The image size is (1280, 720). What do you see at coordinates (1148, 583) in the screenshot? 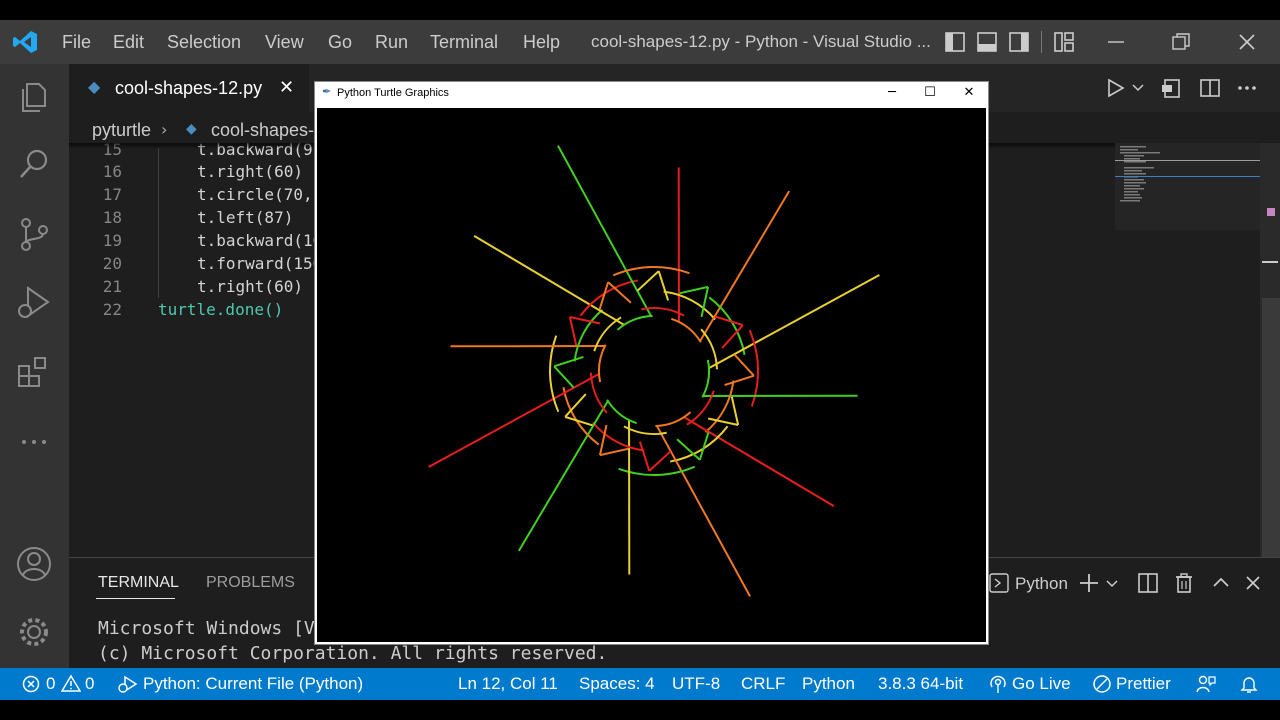
I see `split-terminal-icon` at bounding box center [1148, 583].